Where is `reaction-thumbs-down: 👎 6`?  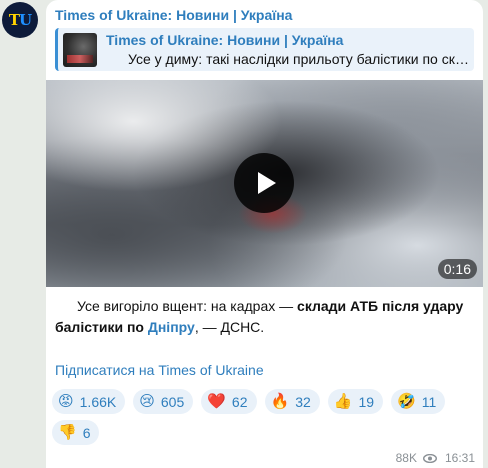 reaction-thumbs-down: 👎 6 is located at coordinates (76, 432).